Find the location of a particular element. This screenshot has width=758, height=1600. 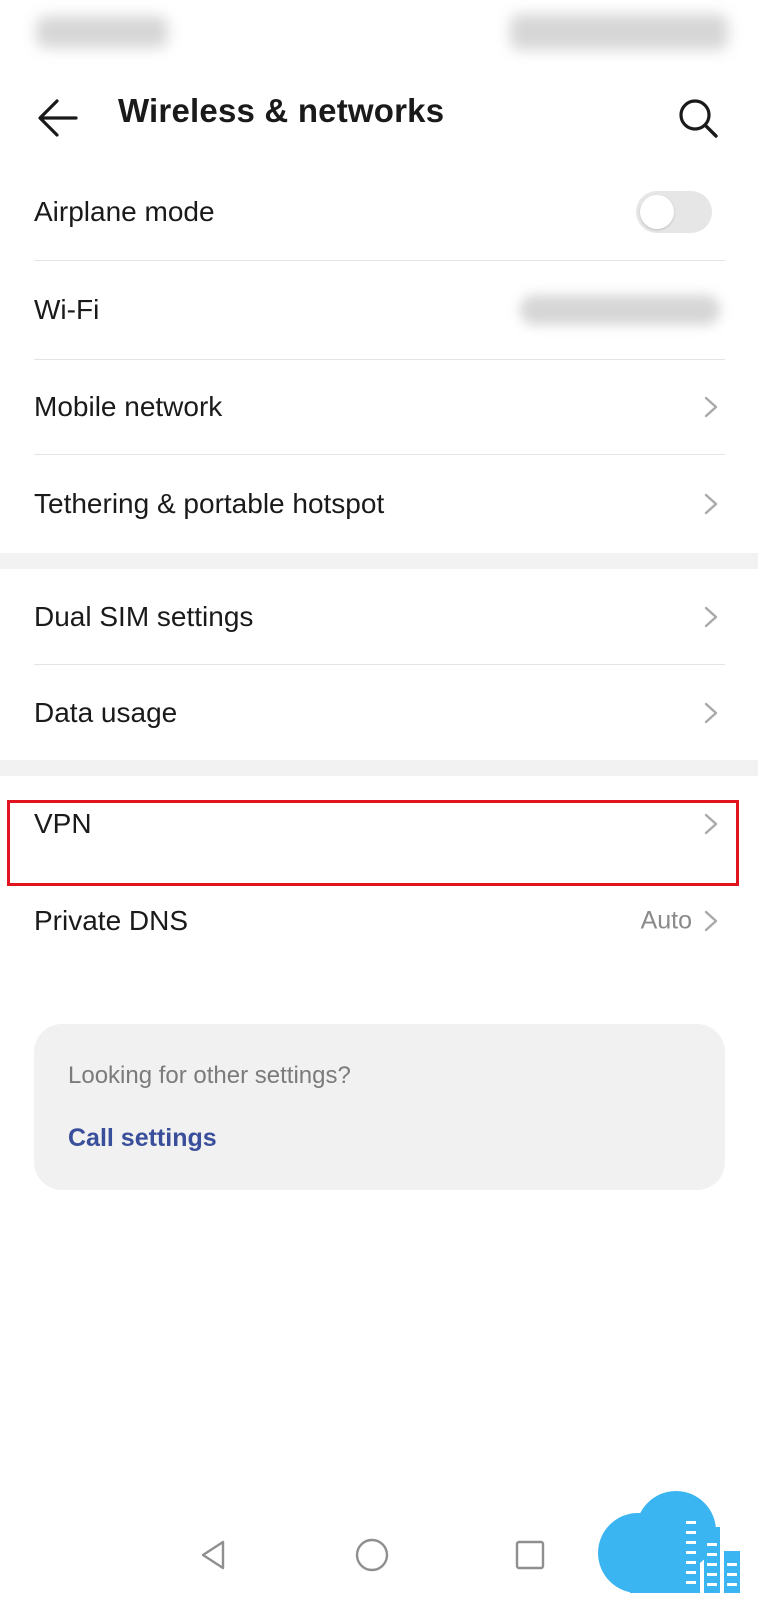

status-bar is located at coordinates (379, 34).